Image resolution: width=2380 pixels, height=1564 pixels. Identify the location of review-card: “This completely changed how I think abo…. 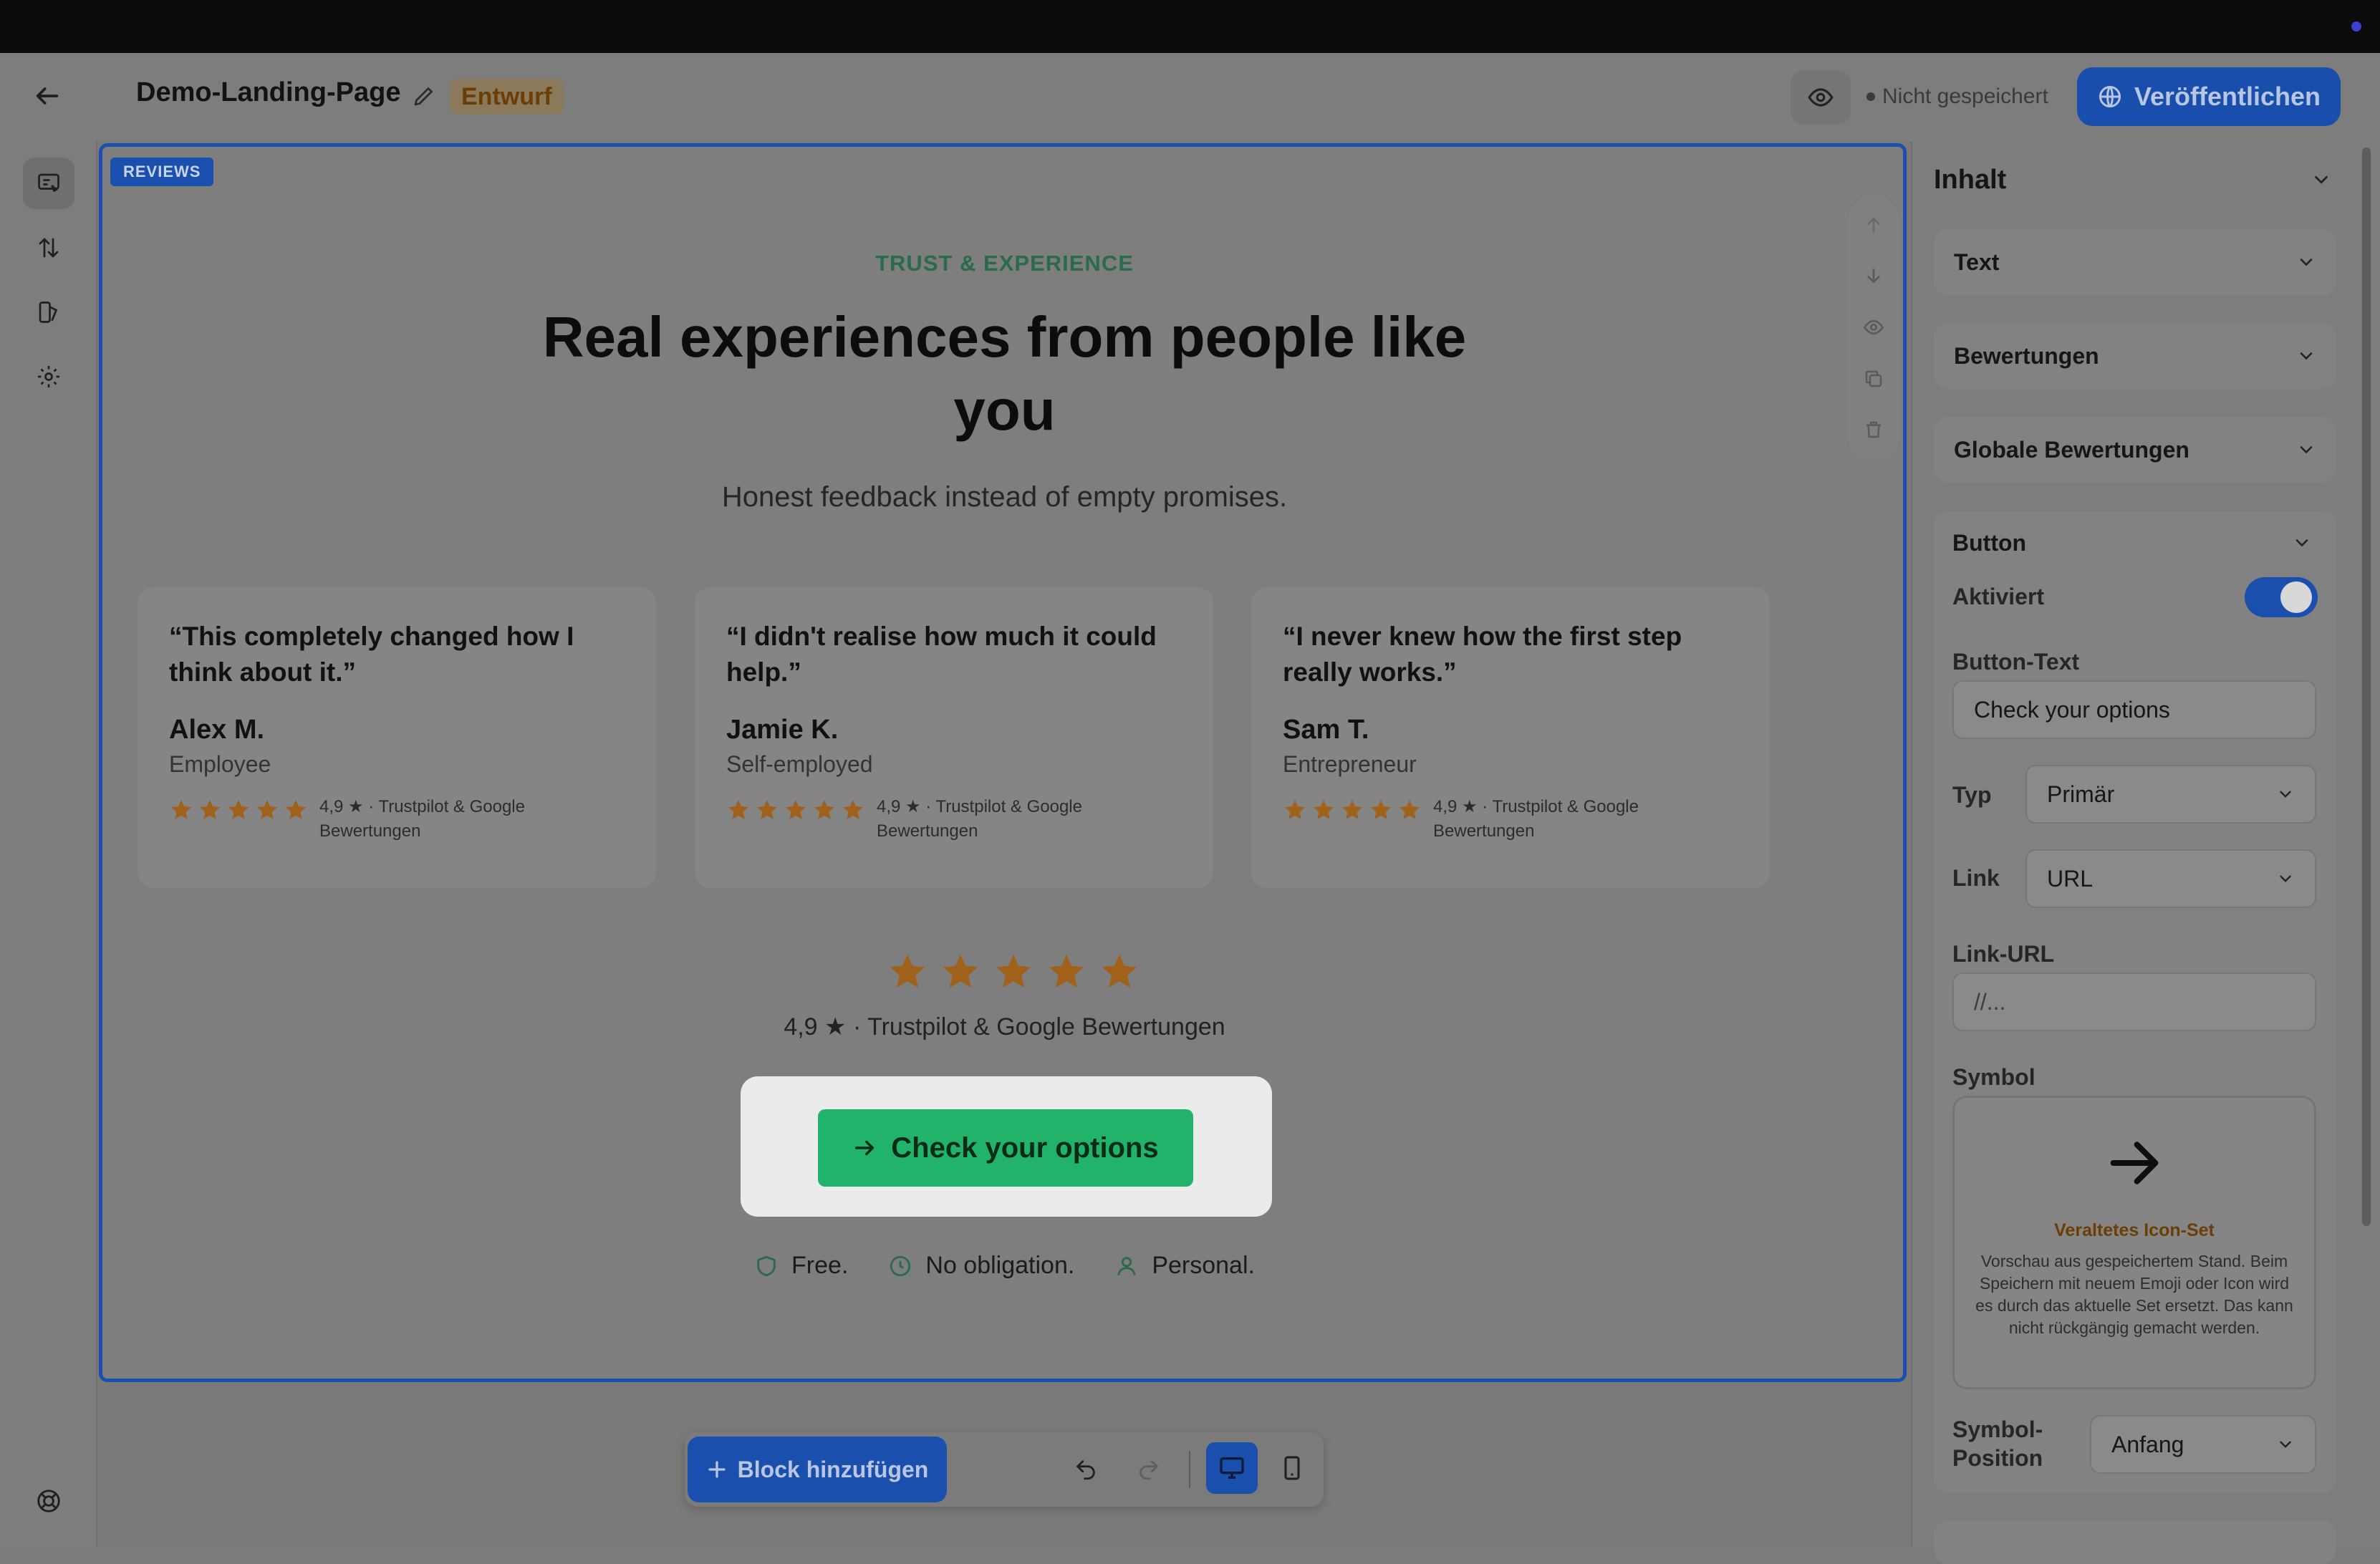
(397, 738).